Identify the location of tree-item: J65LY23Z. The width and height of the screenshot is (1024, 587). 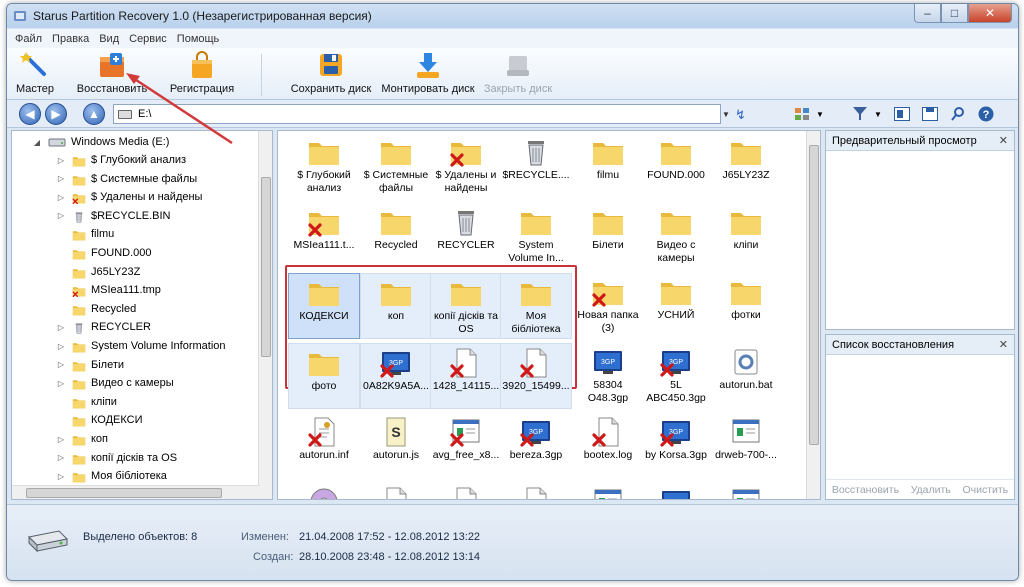
(98, 272).